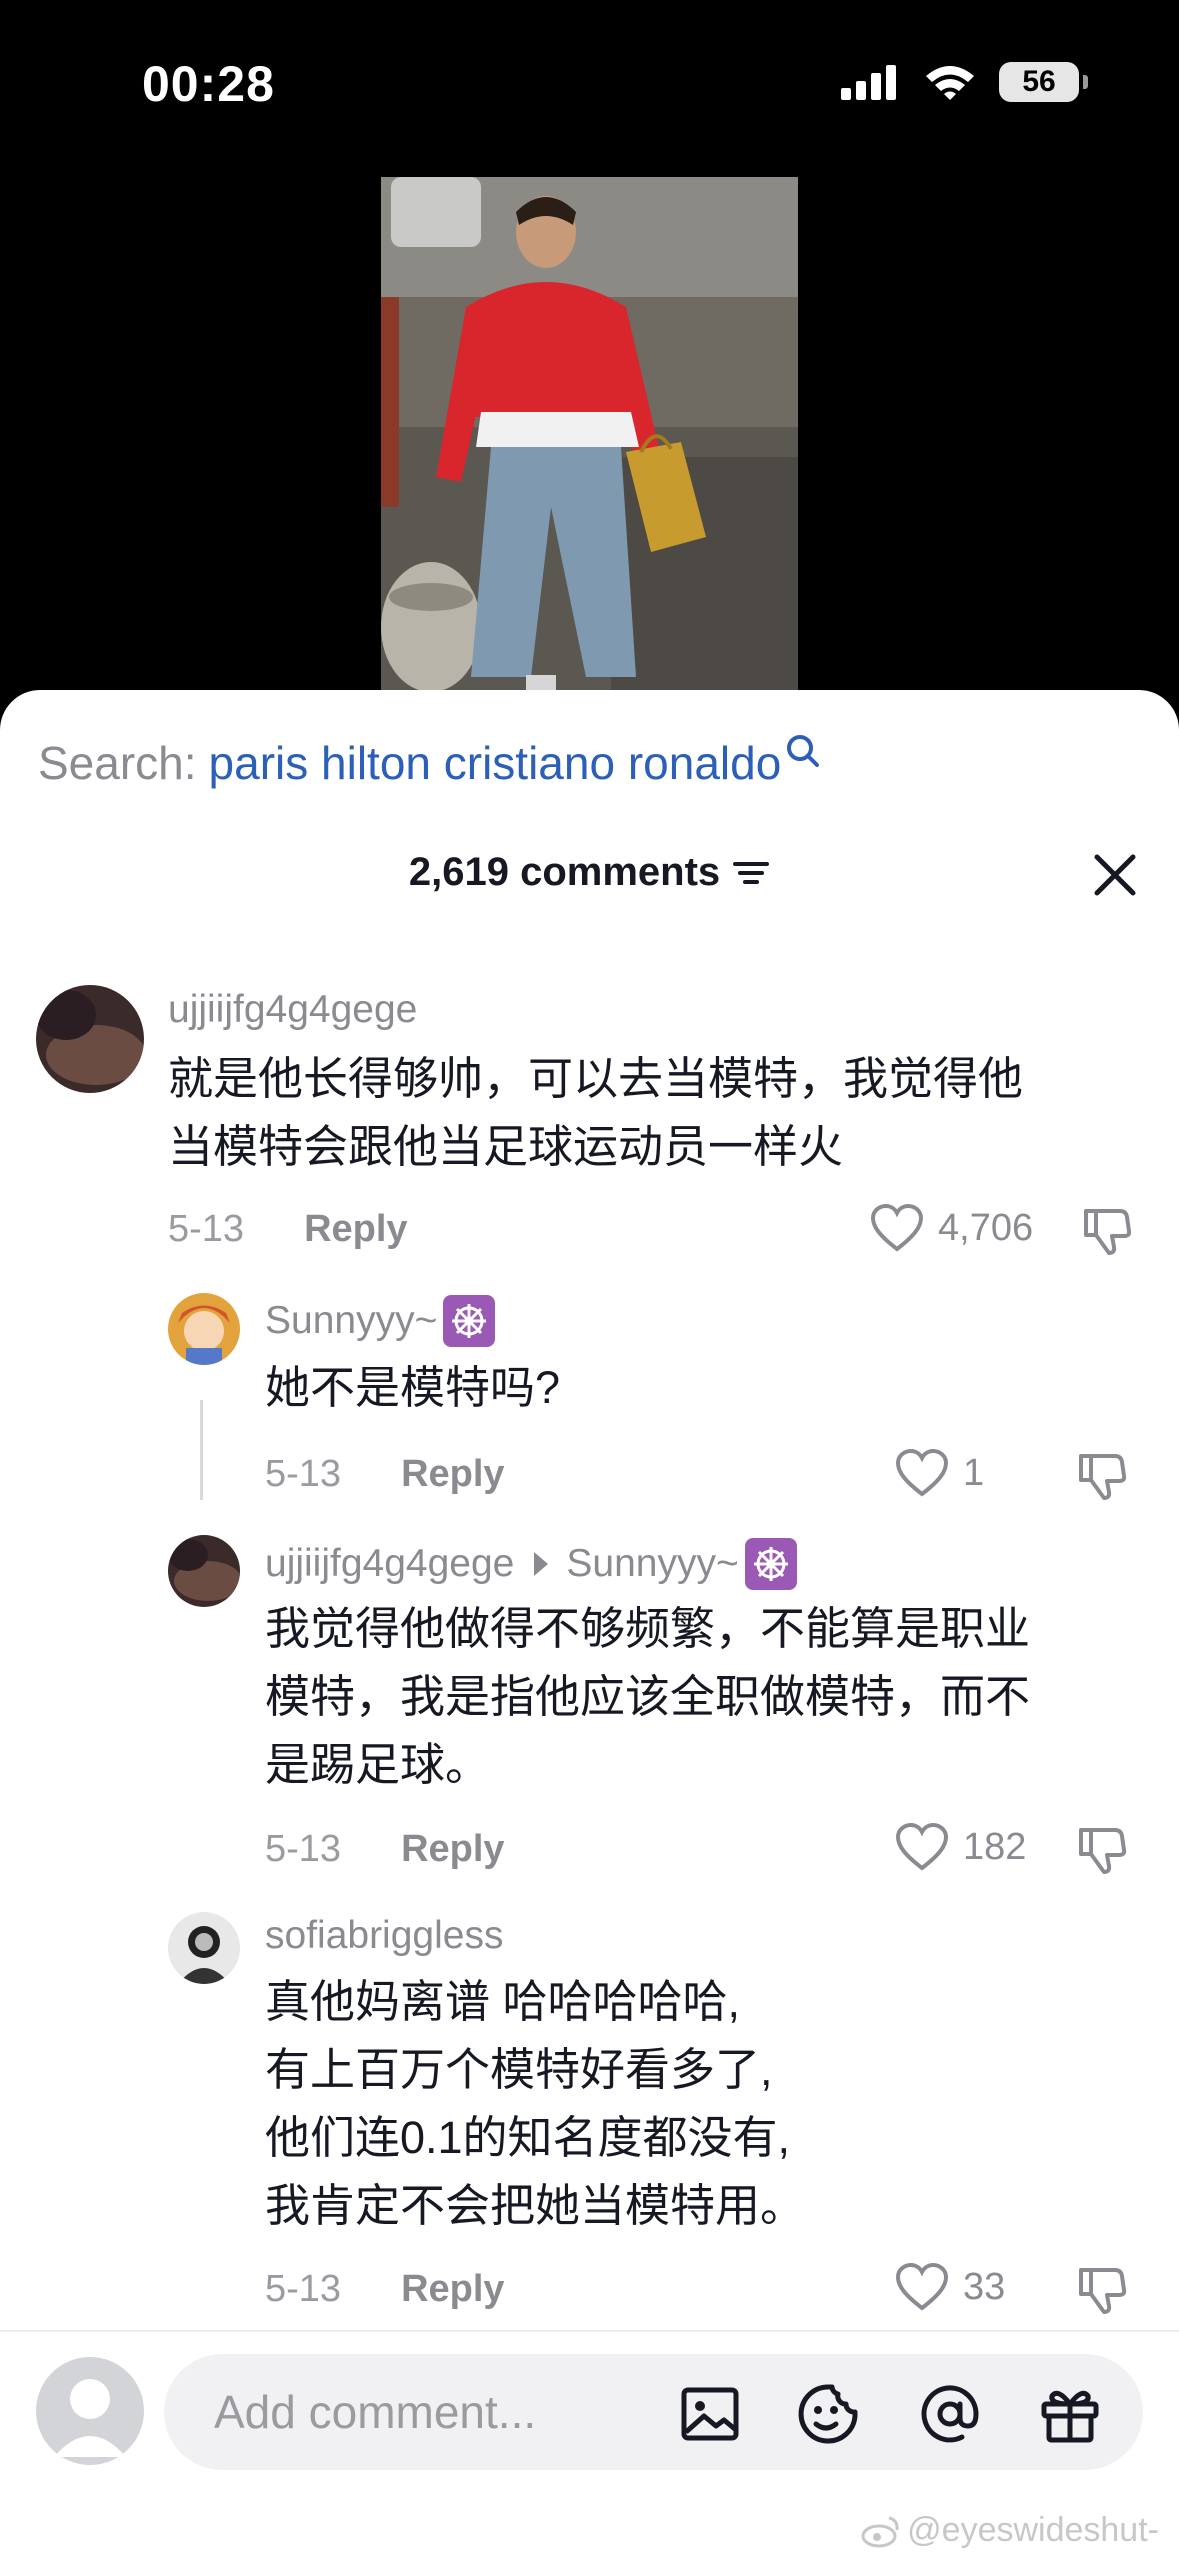 The width and height of the screenshot is (1179, 2556). I want to click on comment-line: 真他妈离谱 哈哈哈哈哈,, so click(503, 2001).